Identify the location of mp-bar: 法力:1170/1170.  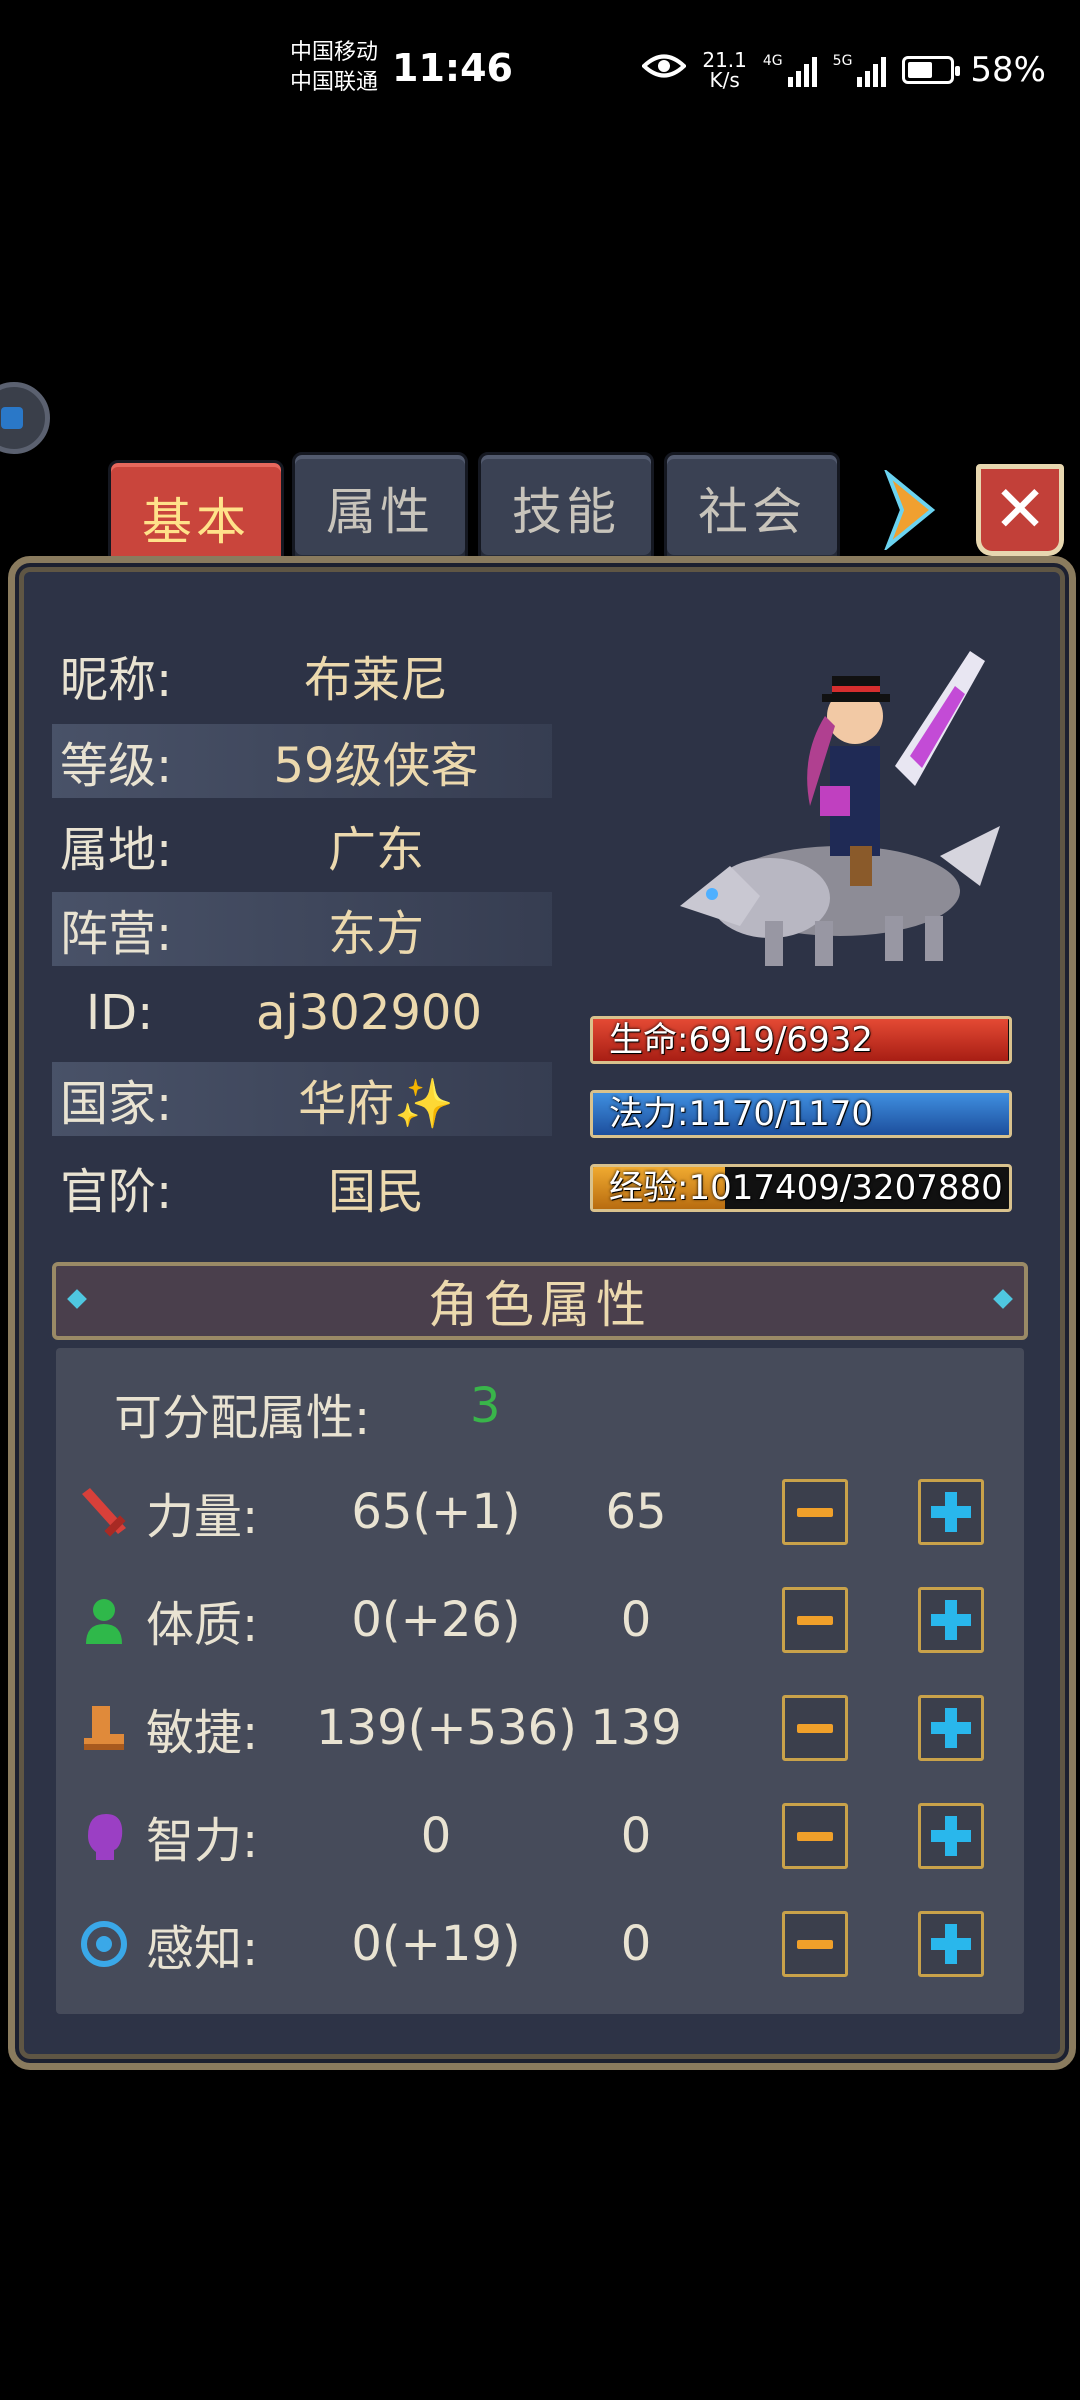
(801, 1114).